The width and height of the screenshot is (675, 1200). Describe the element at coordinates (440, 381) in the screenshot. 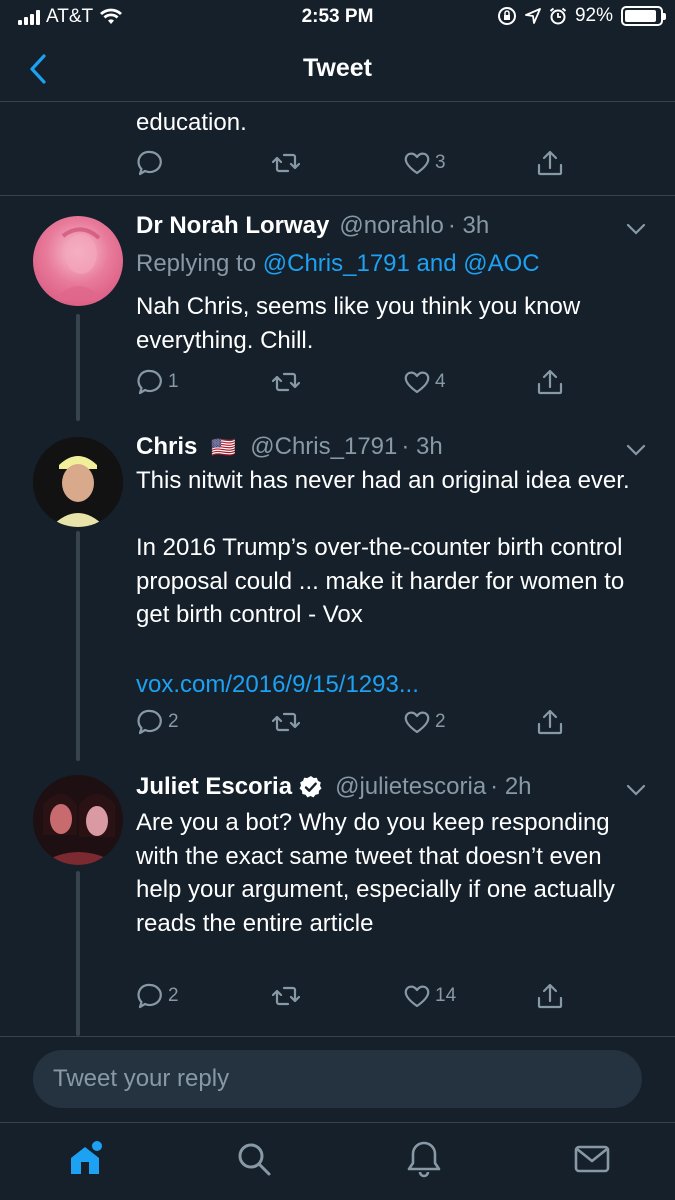

I see `like-count: 4` at that location.